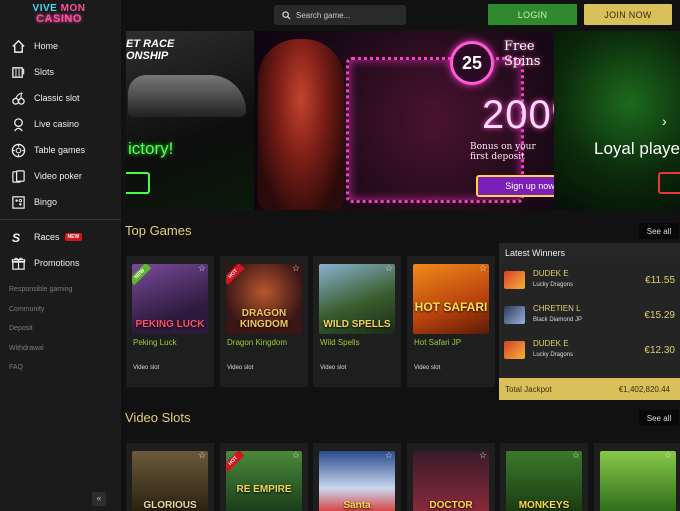 The height and width of the screenshot is (511, 680). I want to click on game-name: Hot Safari JP, so click(438, 342).